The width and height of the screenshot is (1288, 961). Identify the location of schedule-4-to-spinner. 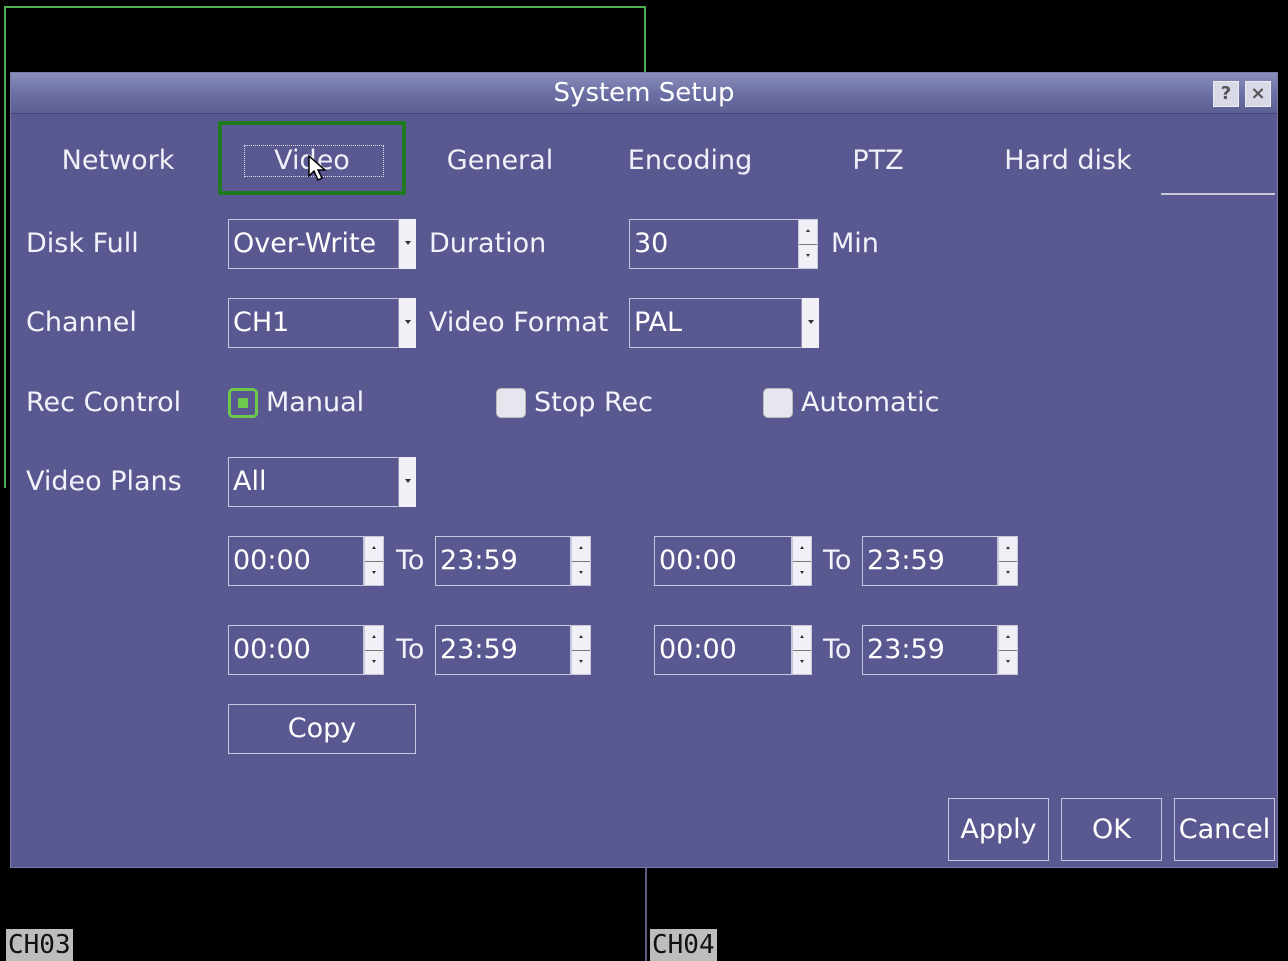
(1008, 650).